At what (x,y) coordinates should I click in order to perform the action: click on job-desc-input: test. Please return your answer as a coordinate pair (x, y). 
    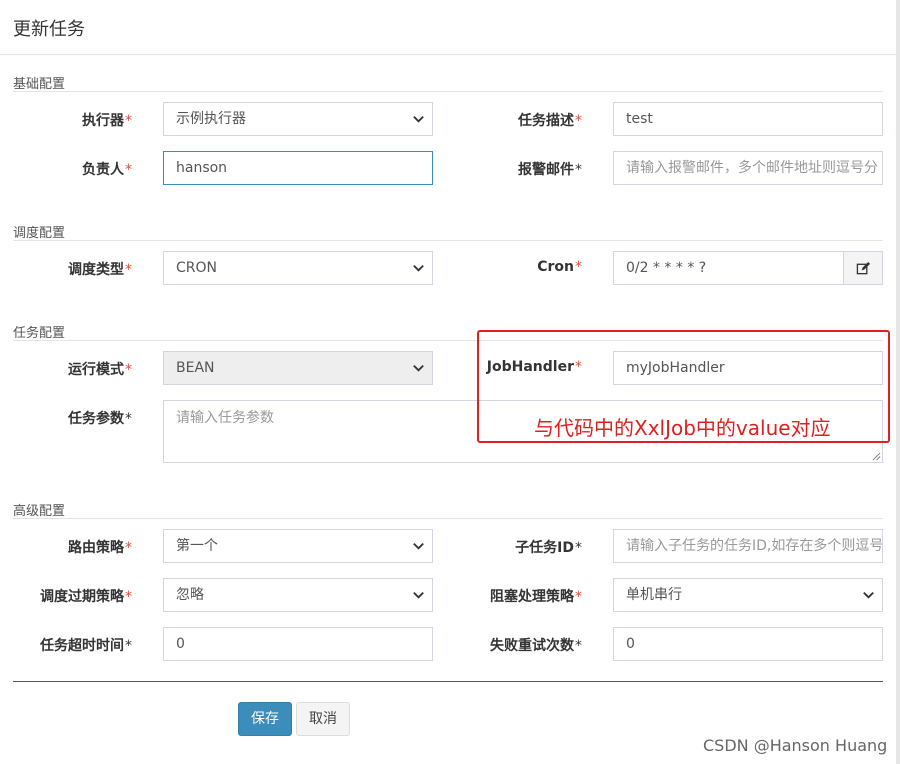
    Looking at the image, I should click on (748, 119).